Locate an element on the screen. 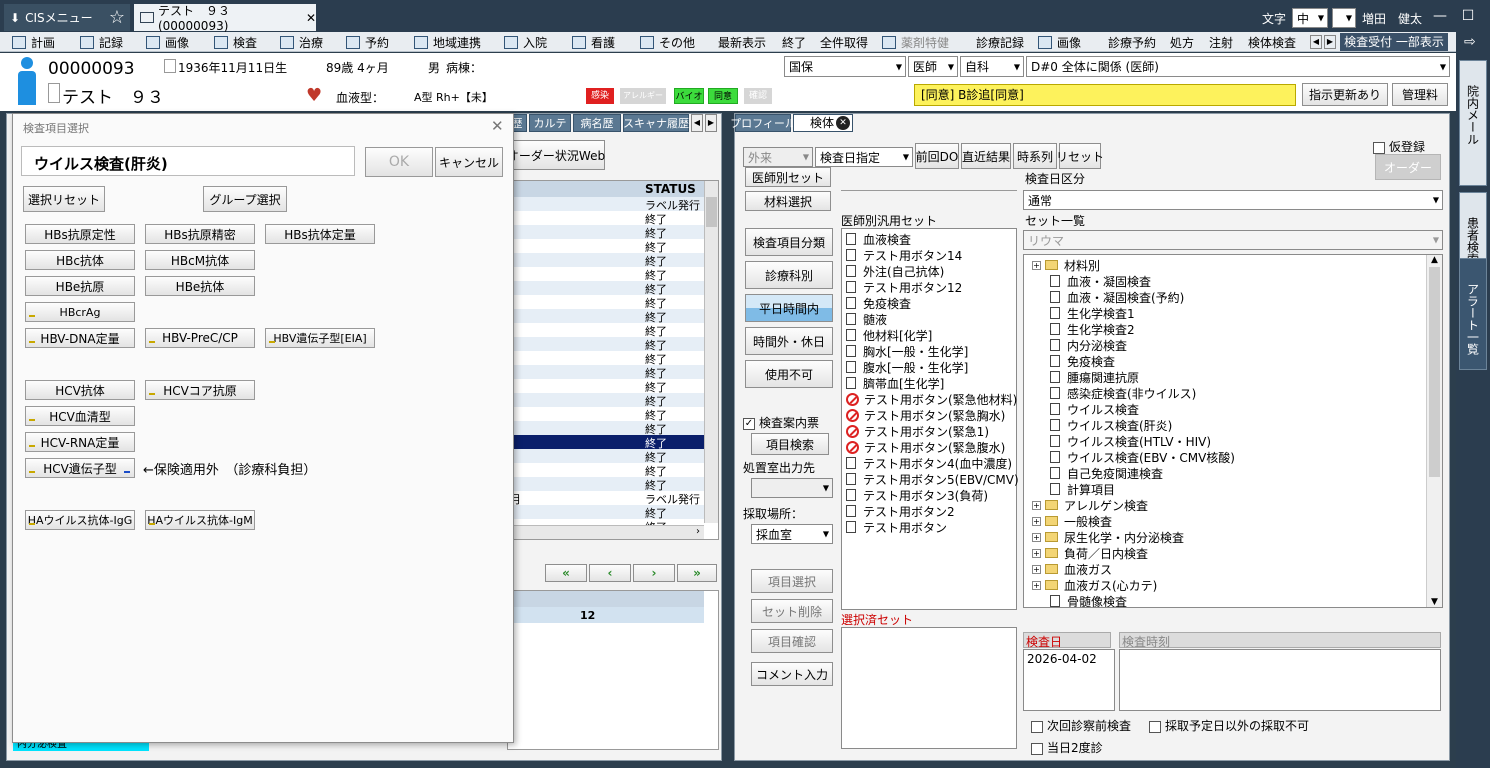  tree-item: + 材料別 is located at coordinates (1066, 265).